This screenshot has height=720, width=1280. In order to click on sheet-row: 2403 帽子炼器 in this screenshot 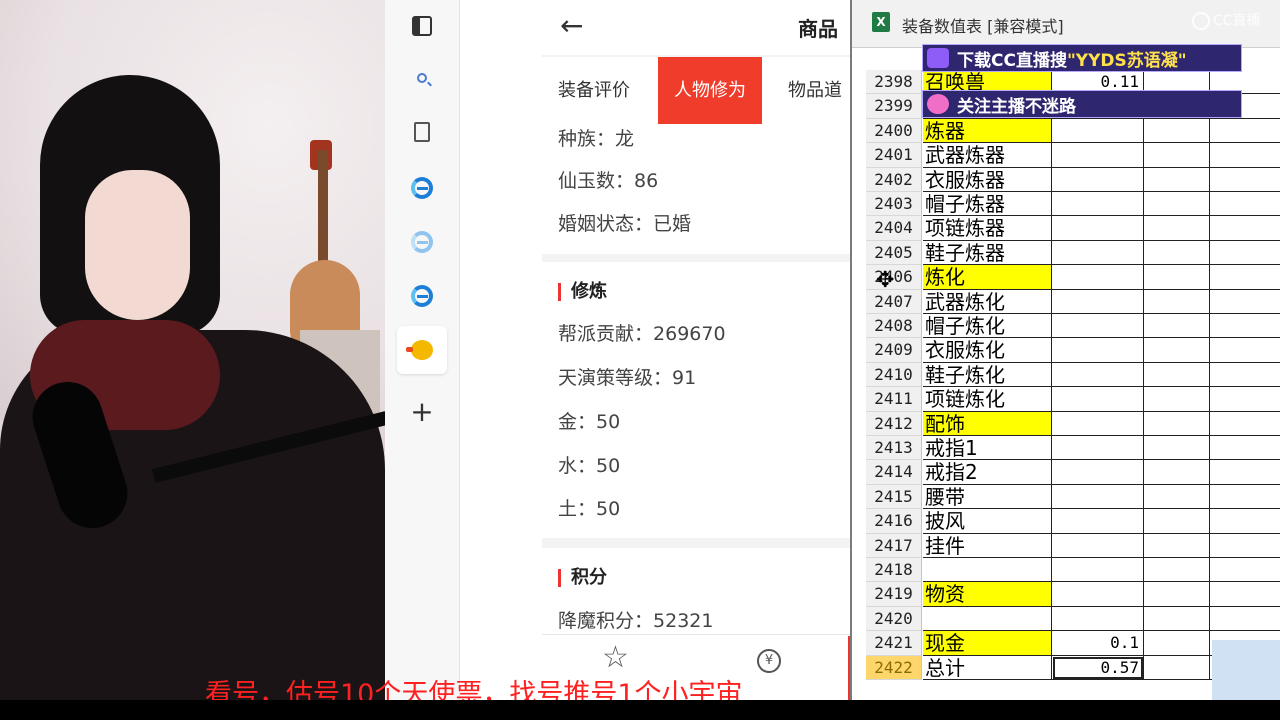, I will do `click(1073, 204)`.